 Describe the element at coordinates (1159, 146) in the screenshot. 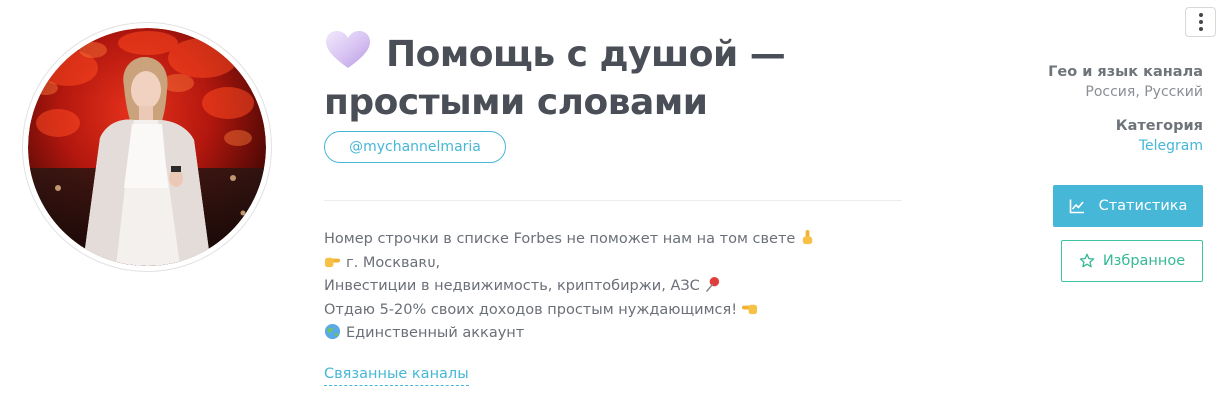

I see `category-link: Telegram` at that location.